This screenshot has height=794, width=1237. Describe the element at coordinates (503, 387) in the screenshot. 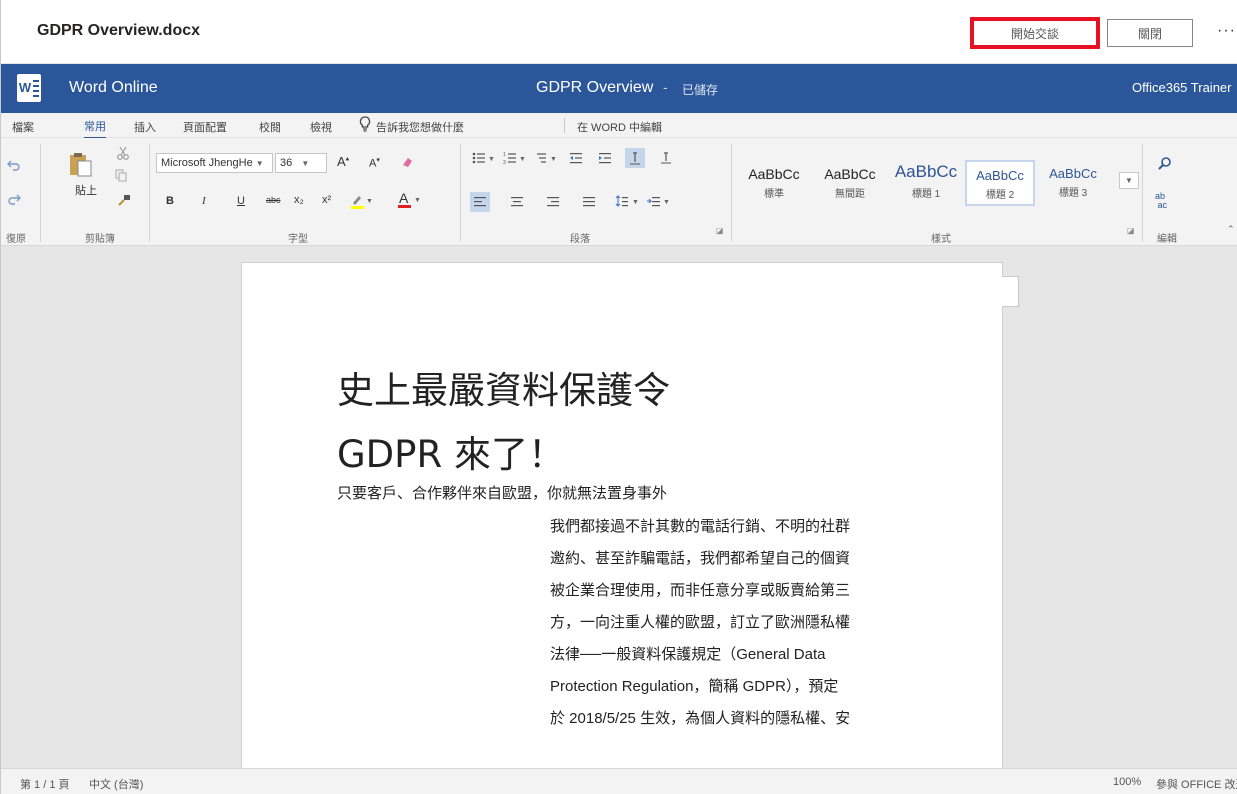

I see `document-title-line-1: 史上最嚴資料保護令` at that location.